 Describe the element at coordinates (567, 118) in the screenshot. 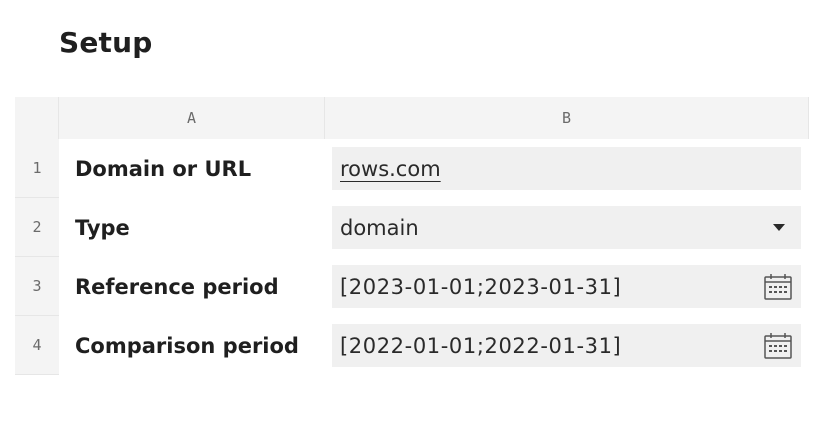

I see `column-header-b: B` at that location.